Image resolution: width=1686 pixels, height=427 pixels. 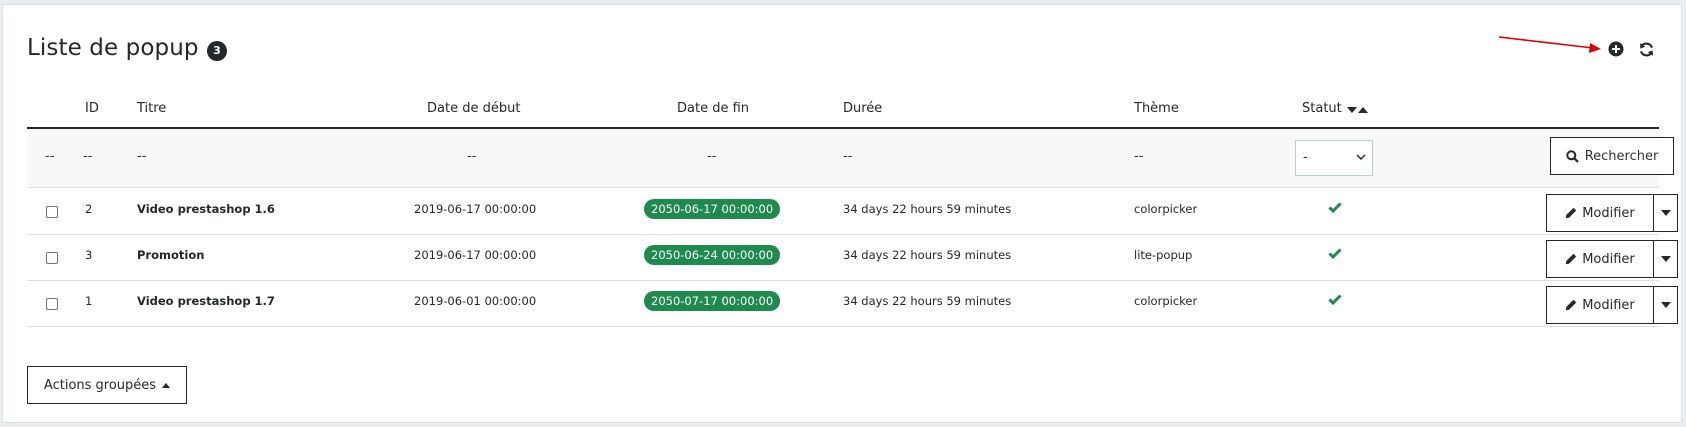 What do you see at coordinates (1361, 157) in the screenshot?
I see `chevron-down-icon` at bounding box center [1361, 157].